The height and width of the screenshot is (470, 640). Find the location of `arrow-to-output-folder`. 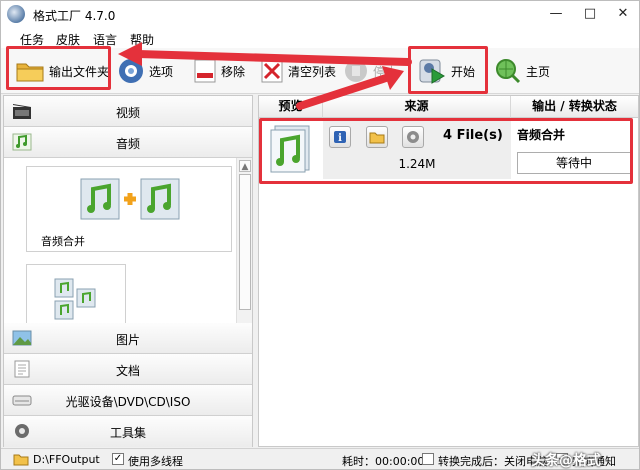

arrow-to-output-folder is located at coordinates (273, 58).